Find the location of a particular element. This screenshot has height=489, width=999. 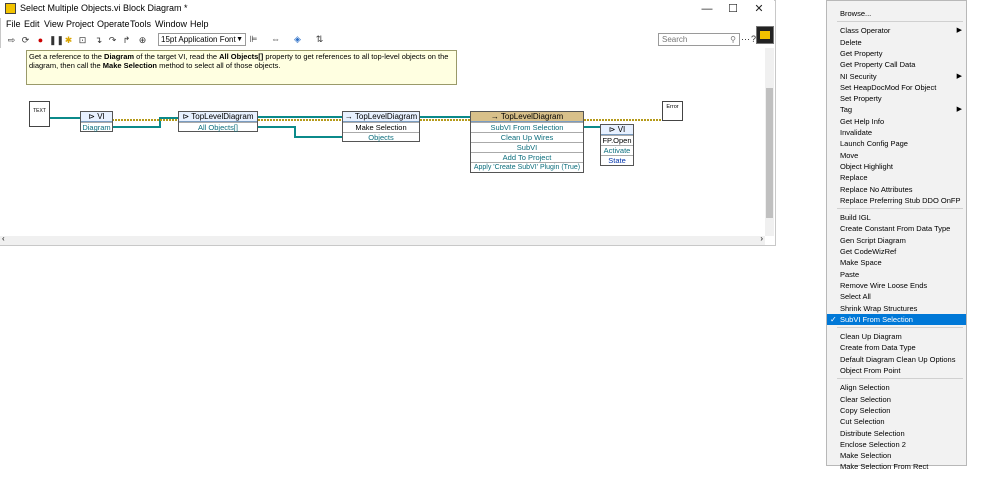

menu-item-create-constant-from-data-type: Create Constant From Data Type is located at coordinates (896, 228).